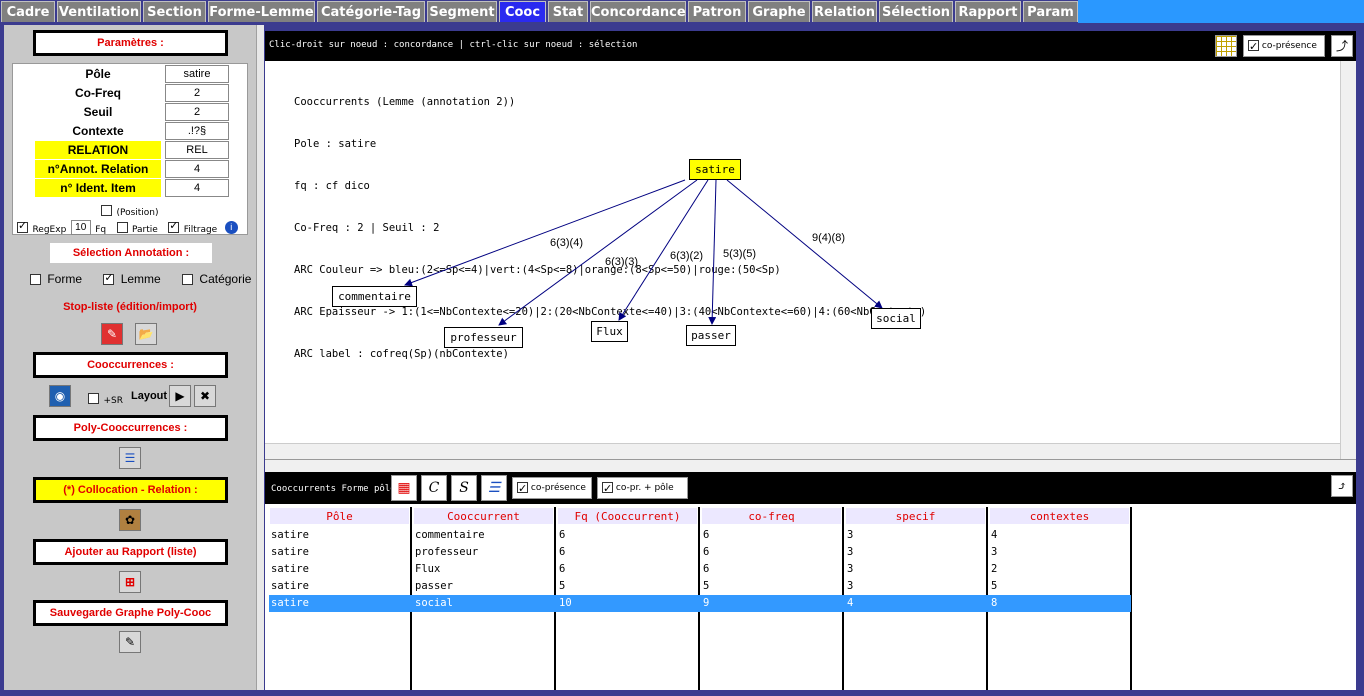 The width and height of the screenshot is (1364, 696). Describe the element at coordinates (122, 228) in the screenshot. I see `partie-checkbox` at that location.